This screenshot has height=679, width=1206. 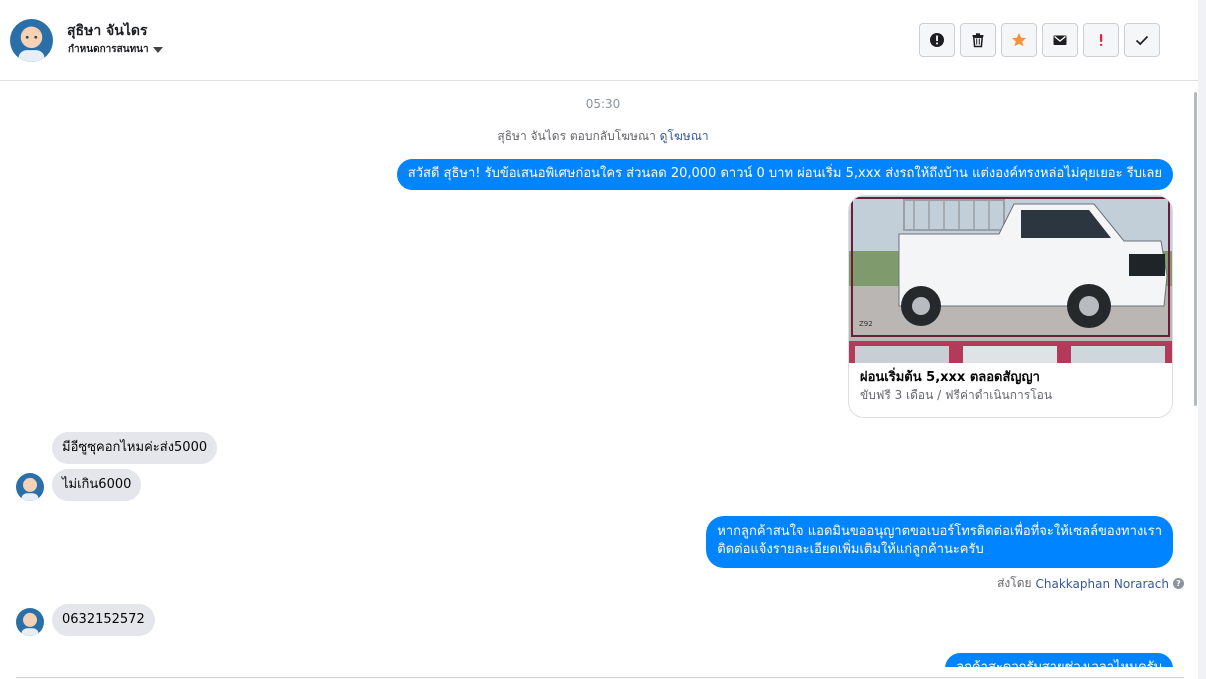 What do you see at coordinates (97, 485) in the screenshot?
I see `message-incoming: ไม่เกิน6000` at bounding box center [97, 485].